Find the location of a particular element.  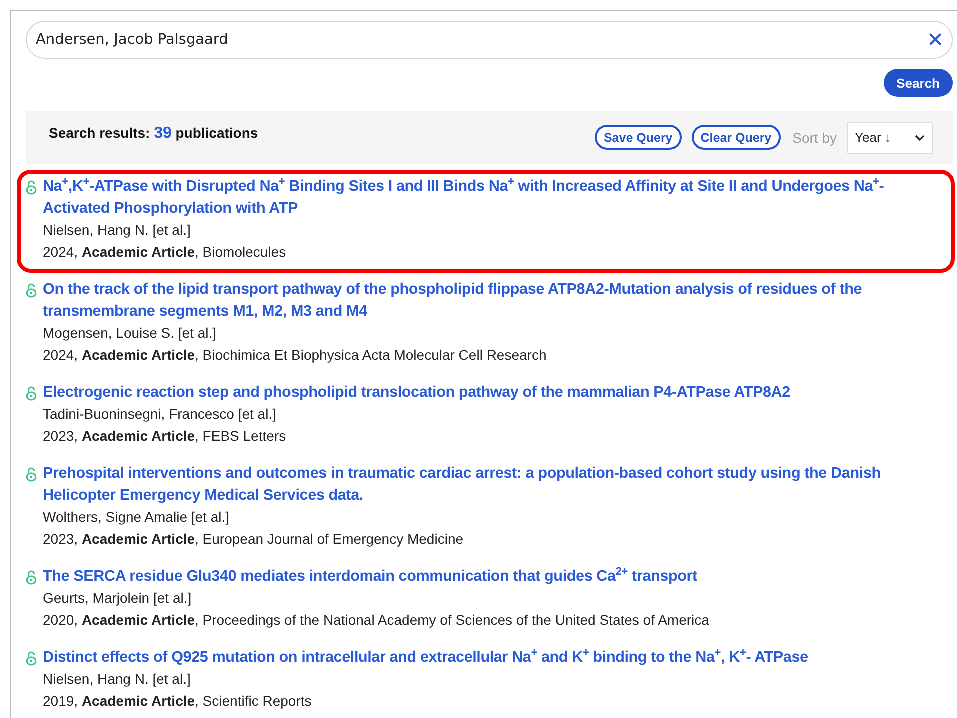

publication-title-link: The SERCA residue Glu340 mediates interdomain communication that guides Ca$^{2+}$ transport is located at coordinates (493, 577).